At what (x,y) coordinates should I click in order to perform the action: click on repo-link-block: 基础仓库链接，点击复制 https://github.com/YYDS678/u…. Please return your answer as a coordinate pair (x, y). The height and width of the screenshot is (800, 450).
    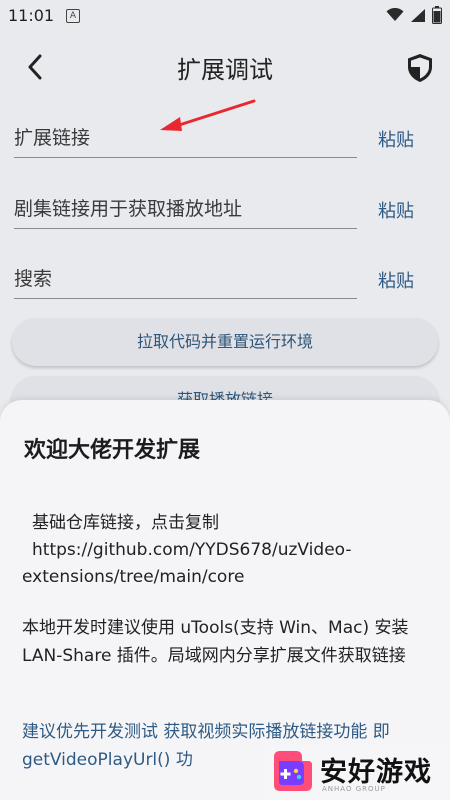
    Looking at the image, I should click on (225, 550).